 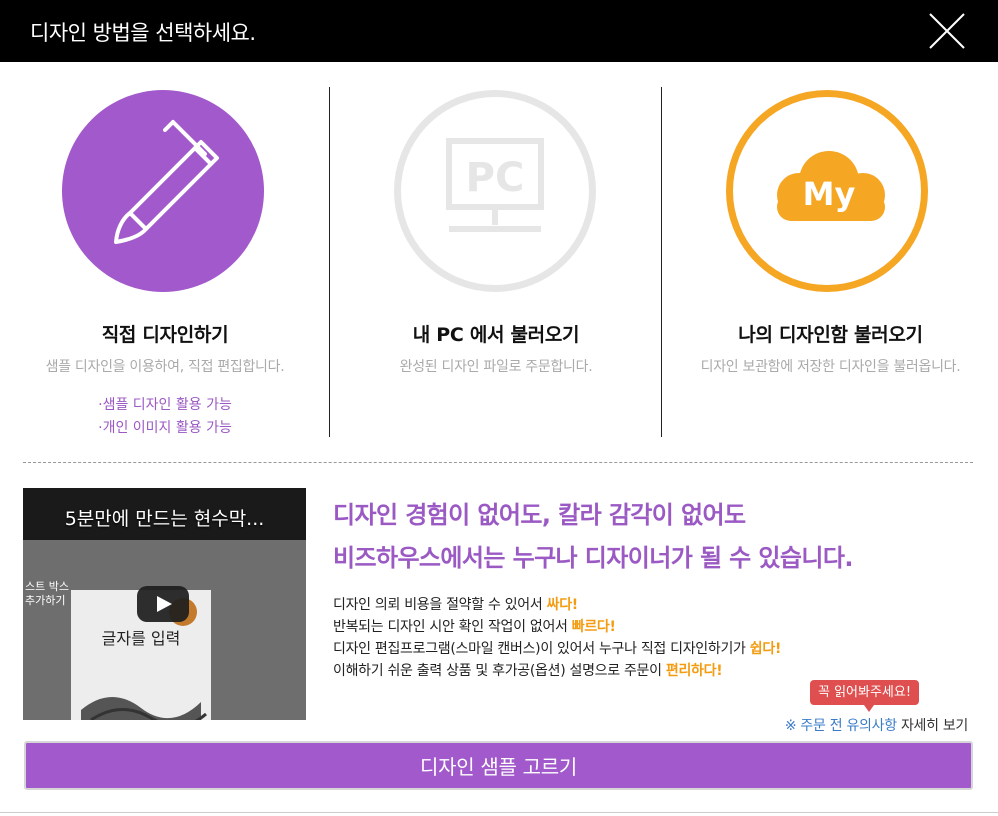 I want to click on bottom-border, so click(x=499, y=812).